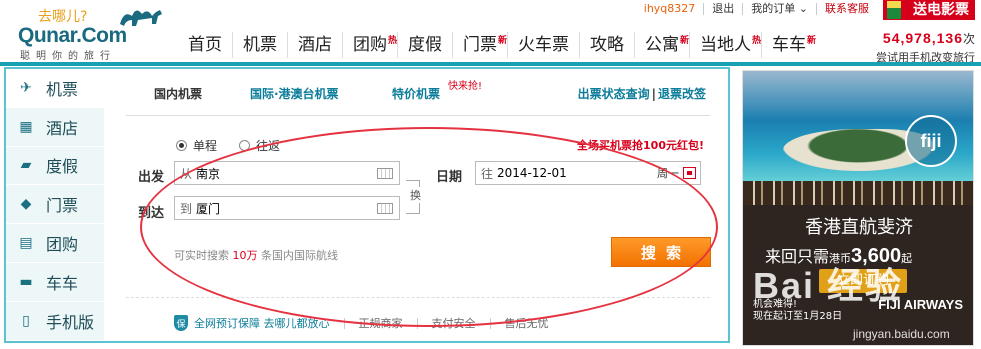  What do you see at coordinates (780, 9) in the screenshot?
I see `my-orders-menu: 我的订单 ⌄` at bounding box center [780, 9].